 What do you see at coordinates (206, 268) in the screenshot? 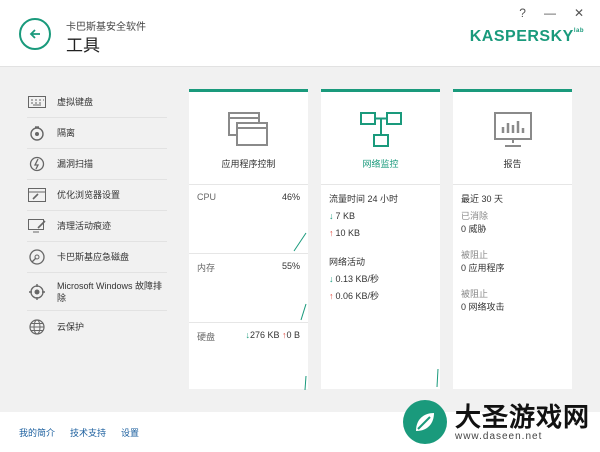
I see `memory-label: 内存` at bounding box center [206, 268].